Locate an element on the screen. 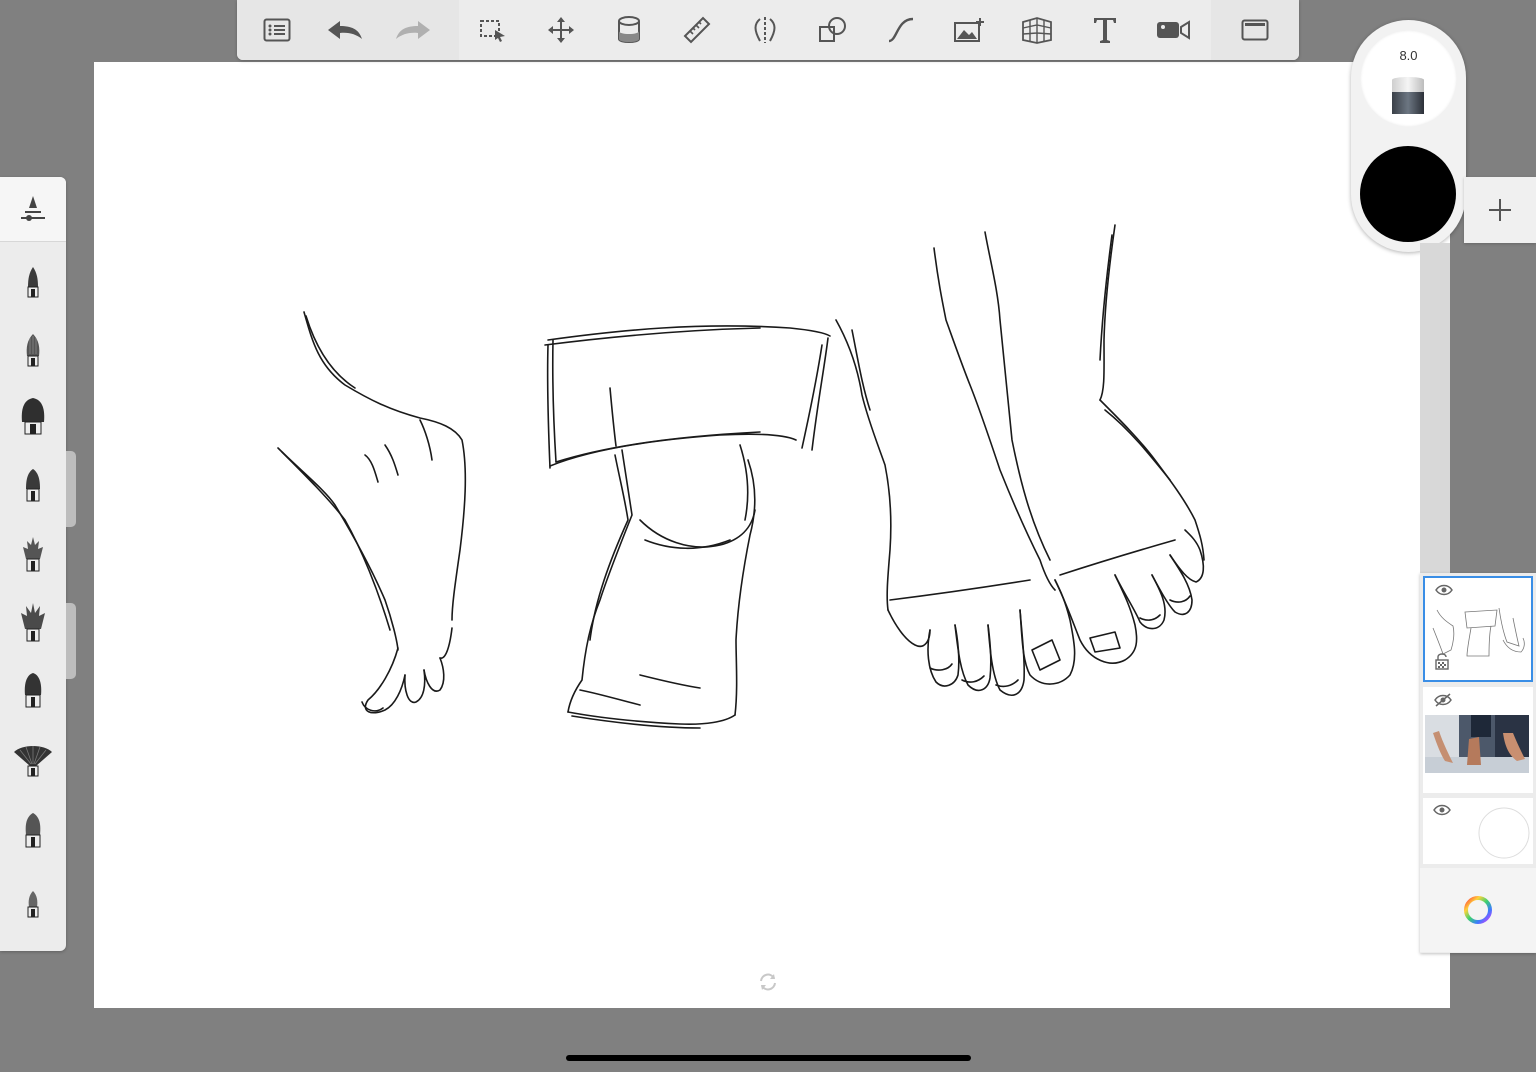 The image size is (1536, 1072). soft-brush is located at coordinates (33, 830).